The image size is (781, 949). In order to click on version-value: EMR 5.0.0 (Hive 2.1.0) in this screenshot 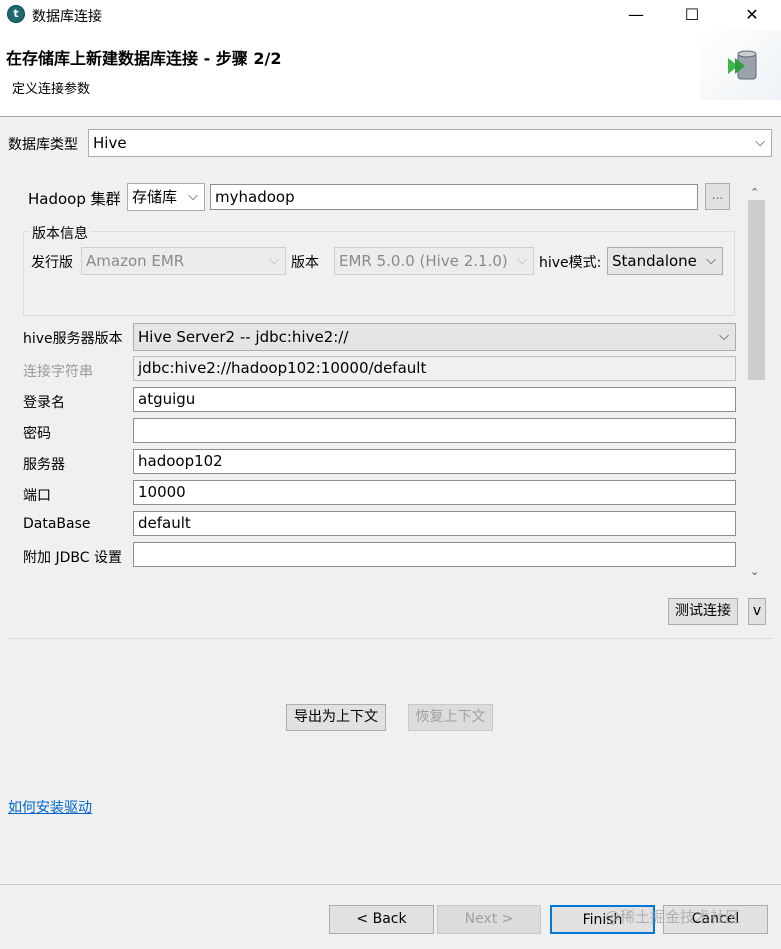, I will do `click(423, 261)`.